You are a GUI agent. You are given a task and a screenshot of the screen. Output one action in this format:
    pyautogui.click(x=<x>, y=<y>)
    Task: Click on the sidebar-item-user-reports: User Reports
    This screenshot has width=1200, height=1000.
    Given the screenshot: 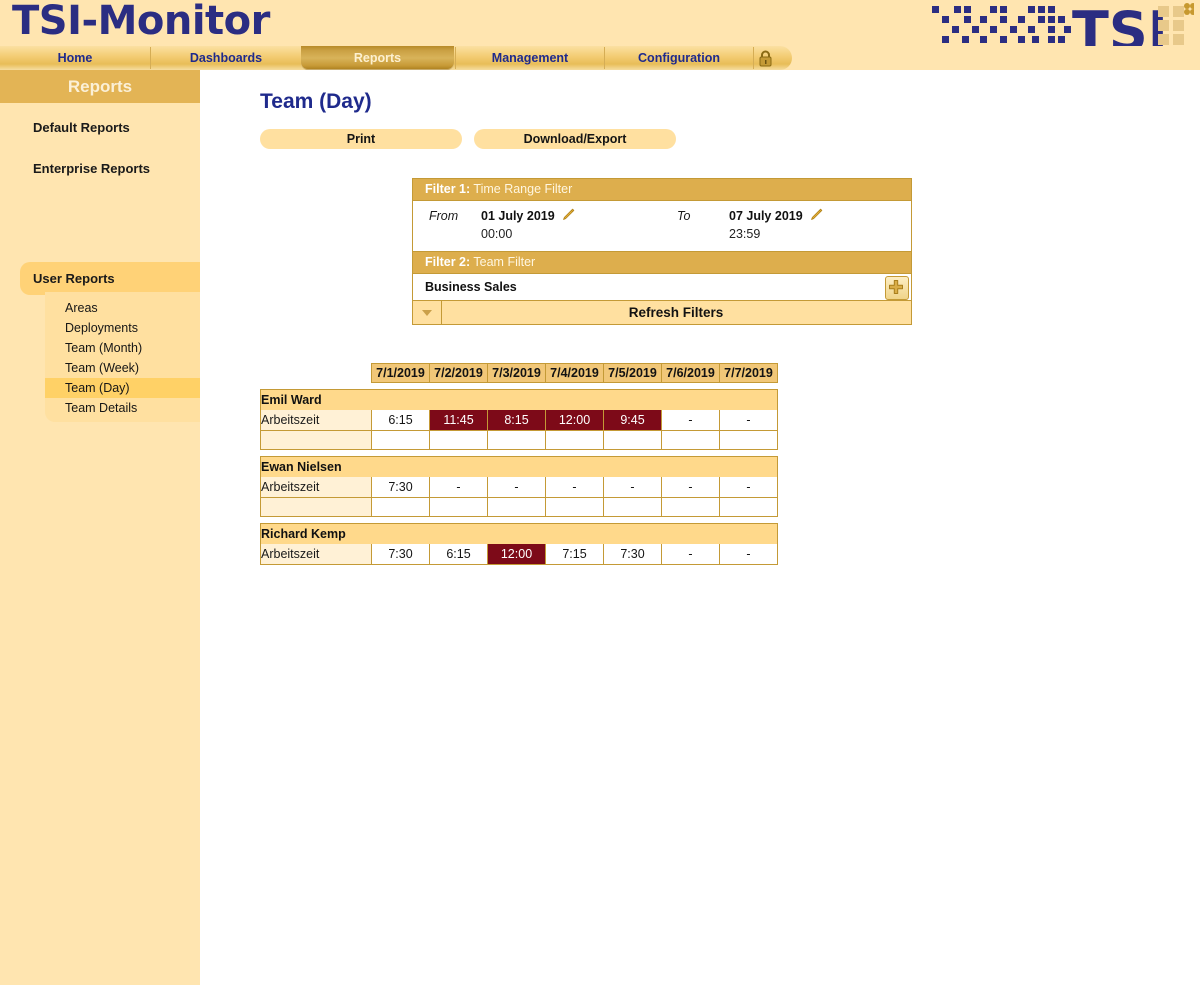 What is the action you would take?
    pyautogui.click(x=116, y=278)
    